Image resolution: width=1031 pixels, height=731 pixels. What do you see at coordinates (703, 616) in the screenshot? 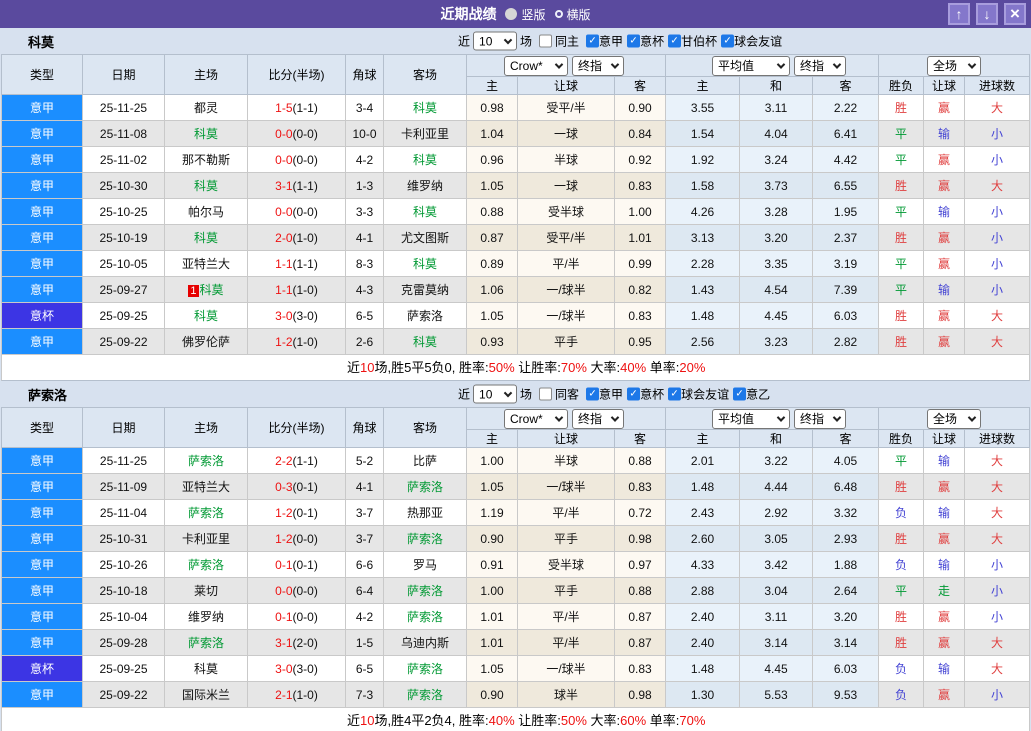
I see `avg-home-cell: 2.40` at bounding box center [703, 616].